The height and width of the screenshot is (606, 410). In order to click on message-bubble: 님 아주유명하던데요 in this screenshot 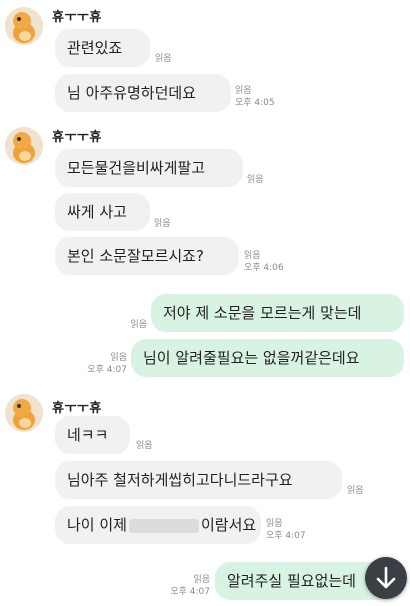, I will do `click(143, 93)`.